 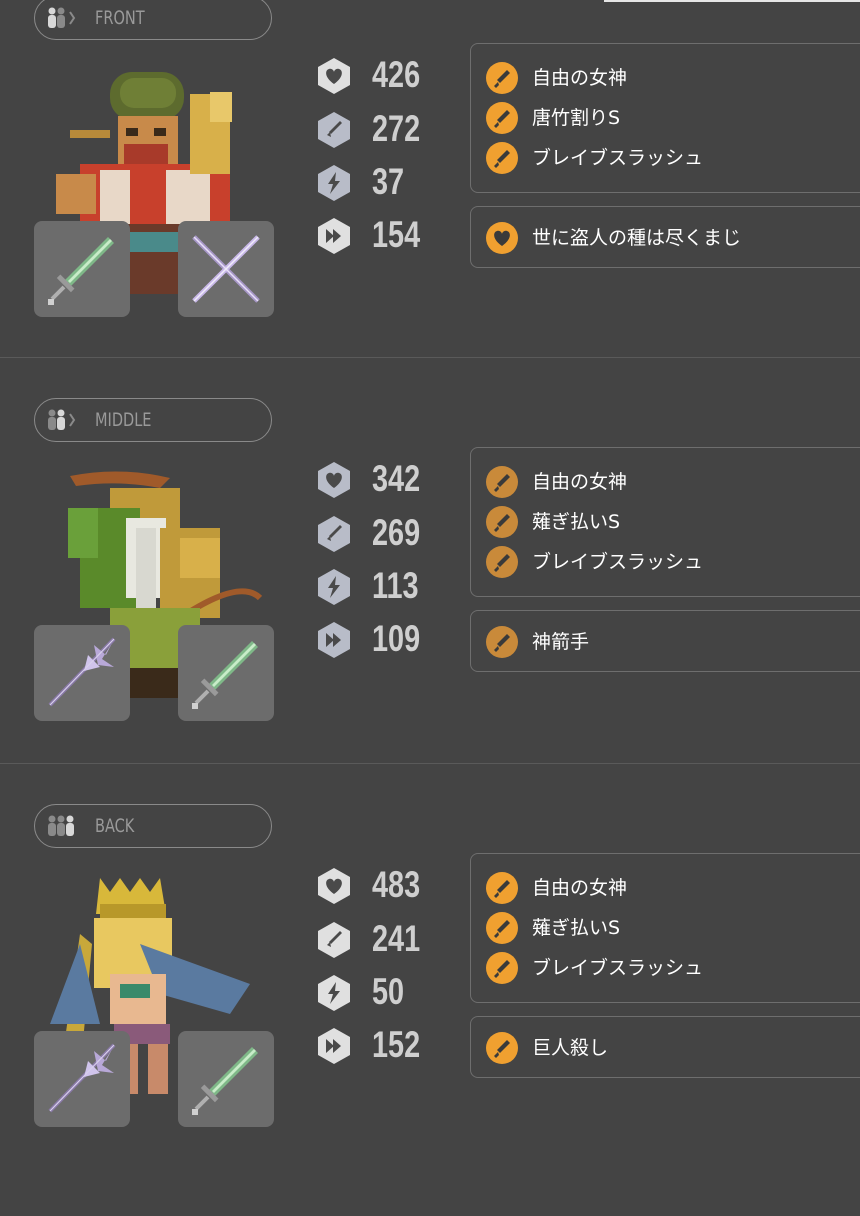 I want to click on position-label: MIDDLE, so click(x=123, y=420).